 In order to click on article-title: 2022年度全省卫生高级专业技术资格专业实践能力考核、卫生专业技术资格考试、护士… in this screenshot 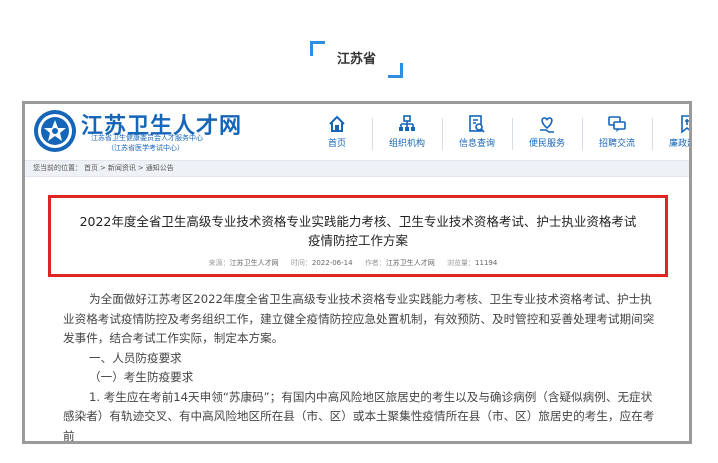, I will do `click(358, 231)`.